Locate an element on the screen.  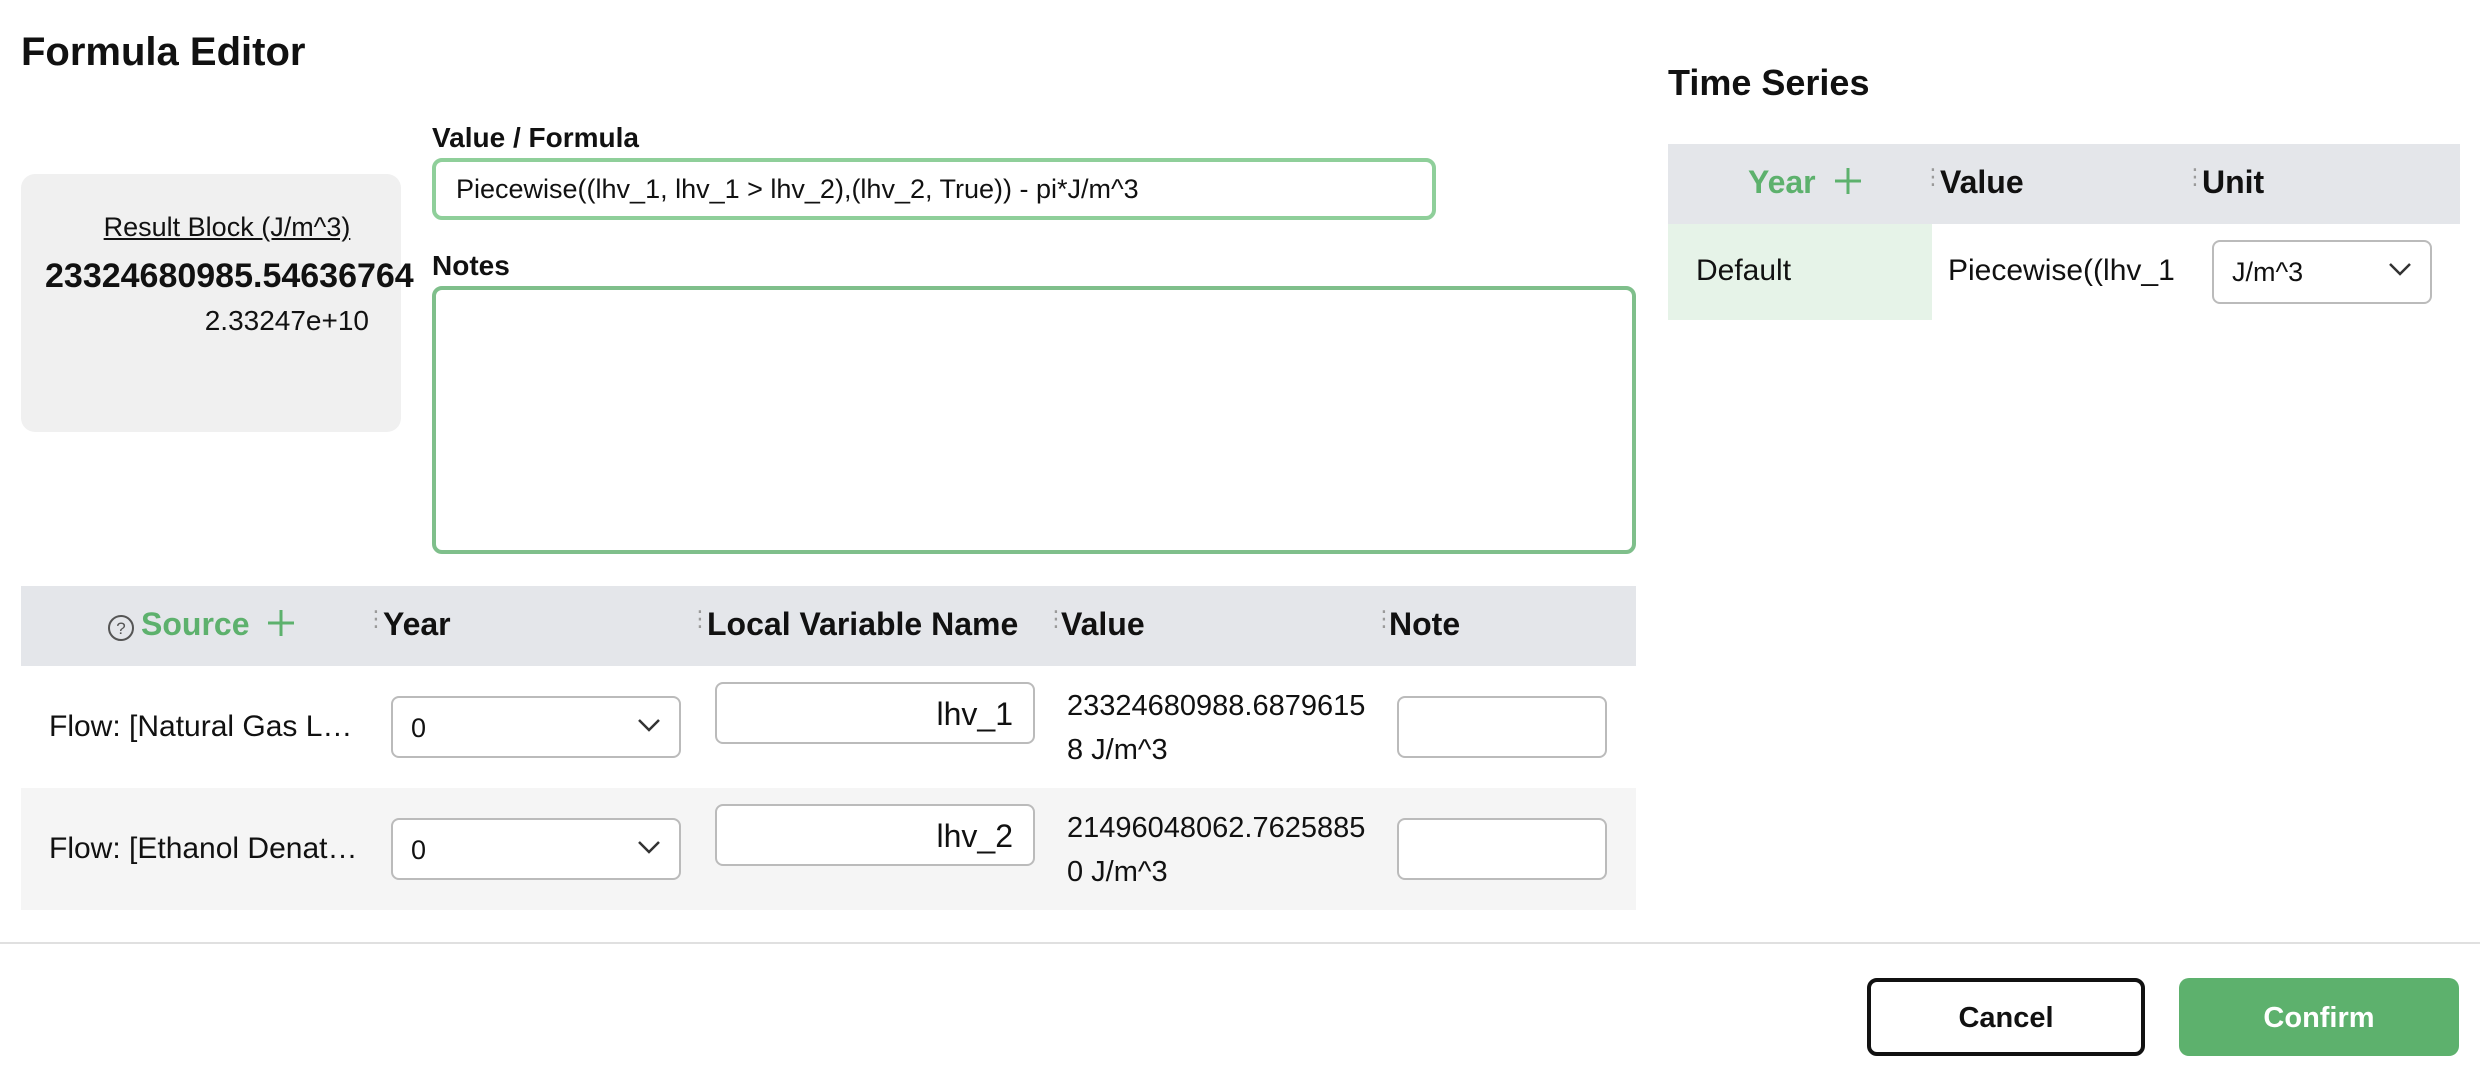
ts-unit-column-header: Unit is located at coordinates (2233, 182).